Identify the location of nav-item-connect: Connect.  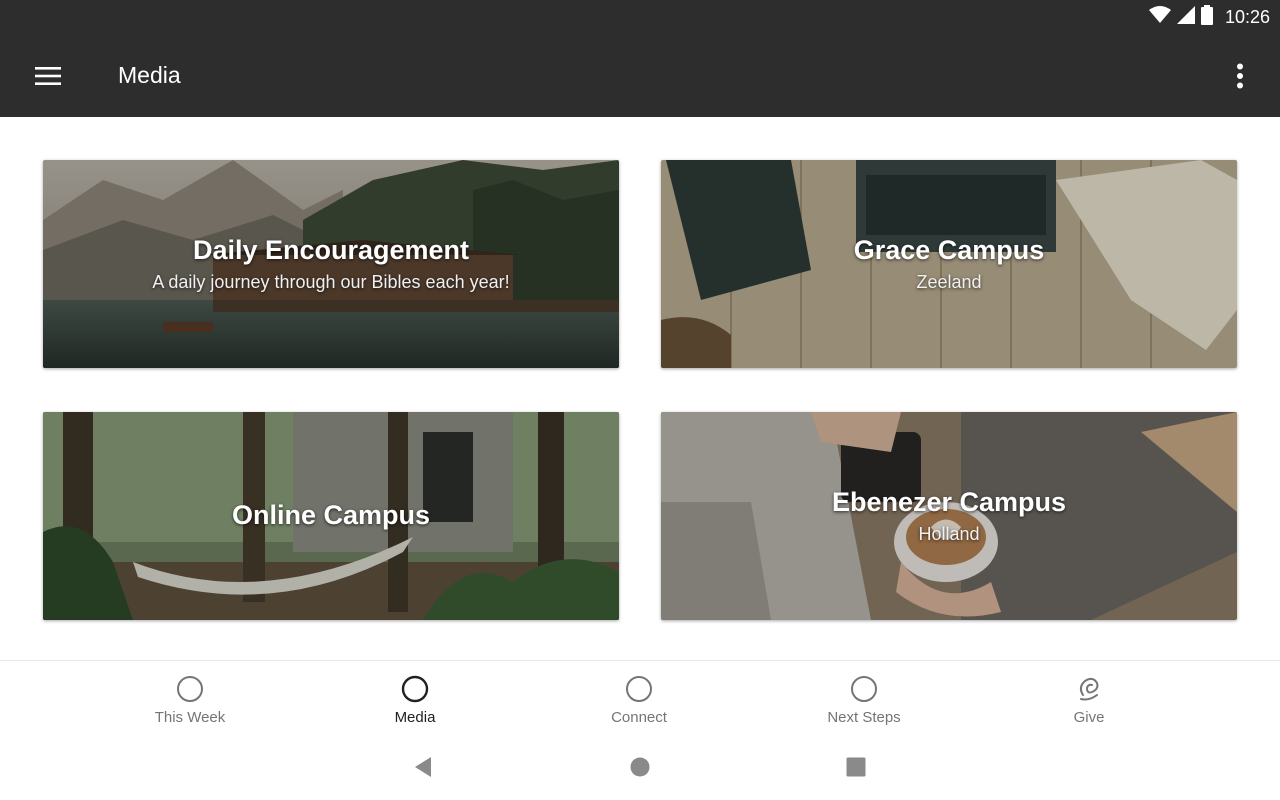
(639, 700).